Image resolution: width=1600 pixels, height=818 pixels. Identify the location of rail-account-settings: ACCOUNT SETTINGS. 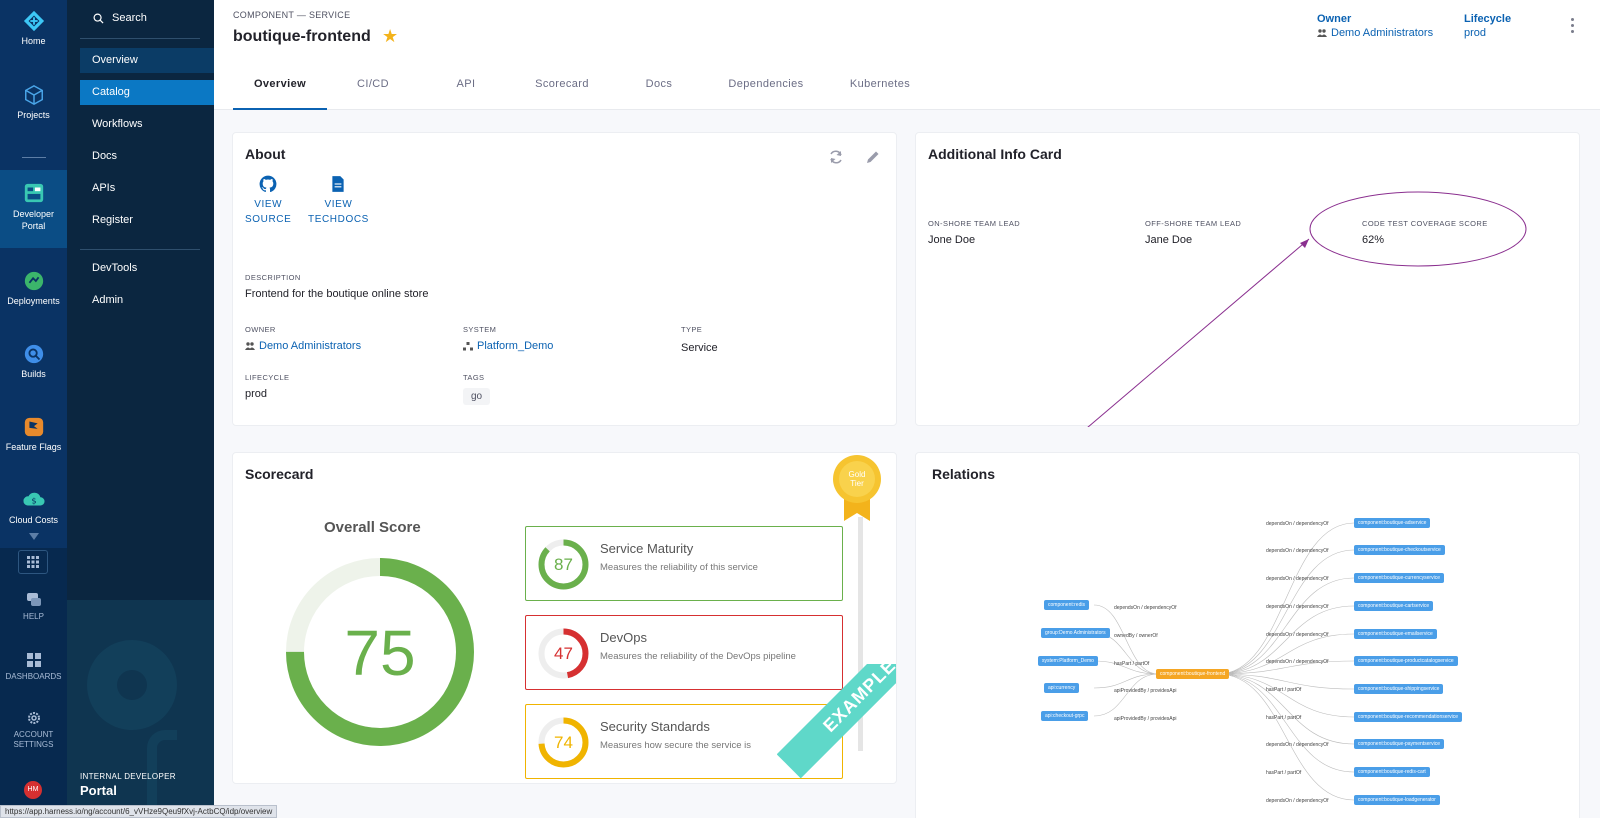
(33, 730).